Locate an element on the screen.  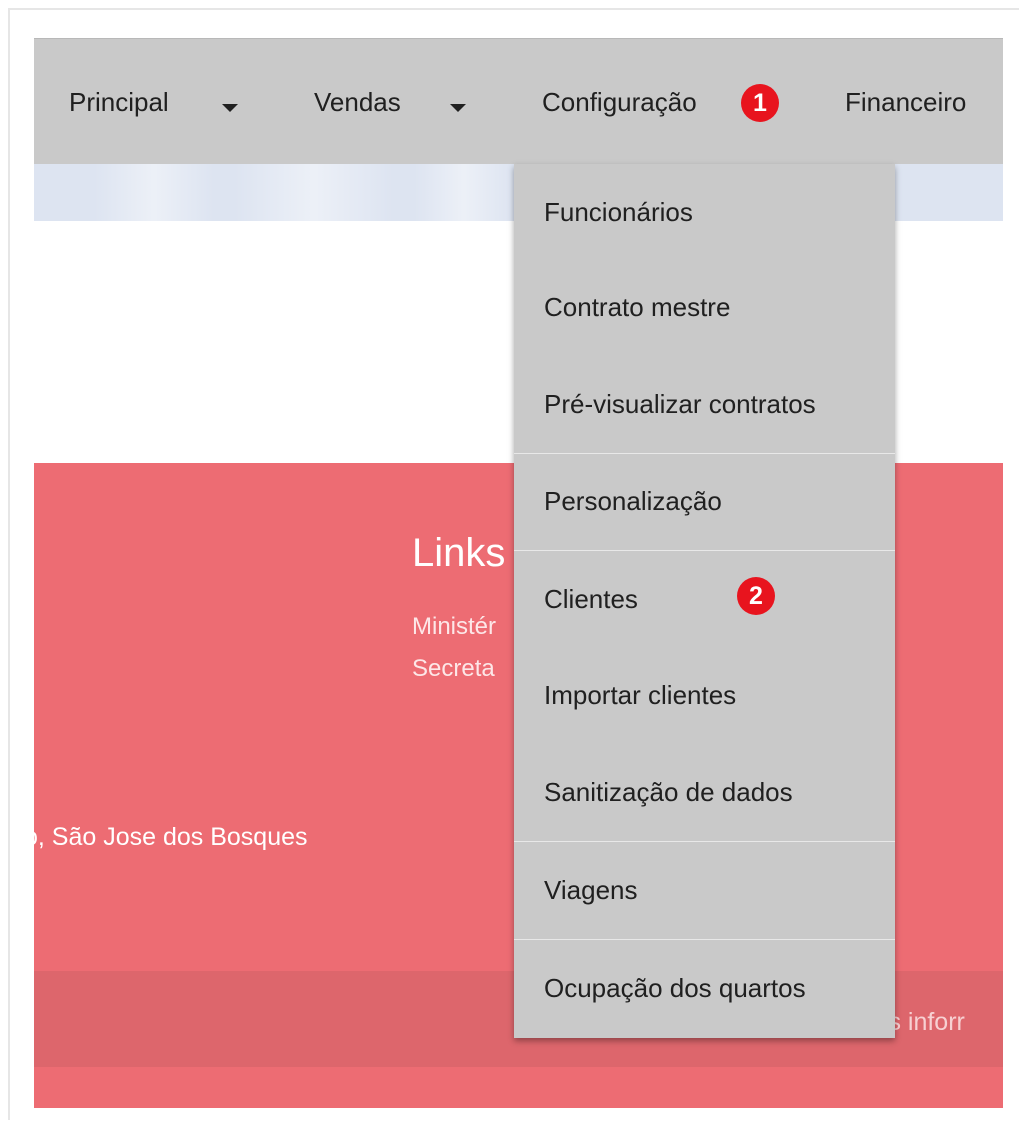
menu-item-funcionarios: Funcionários is located at coordinates (704, 212).